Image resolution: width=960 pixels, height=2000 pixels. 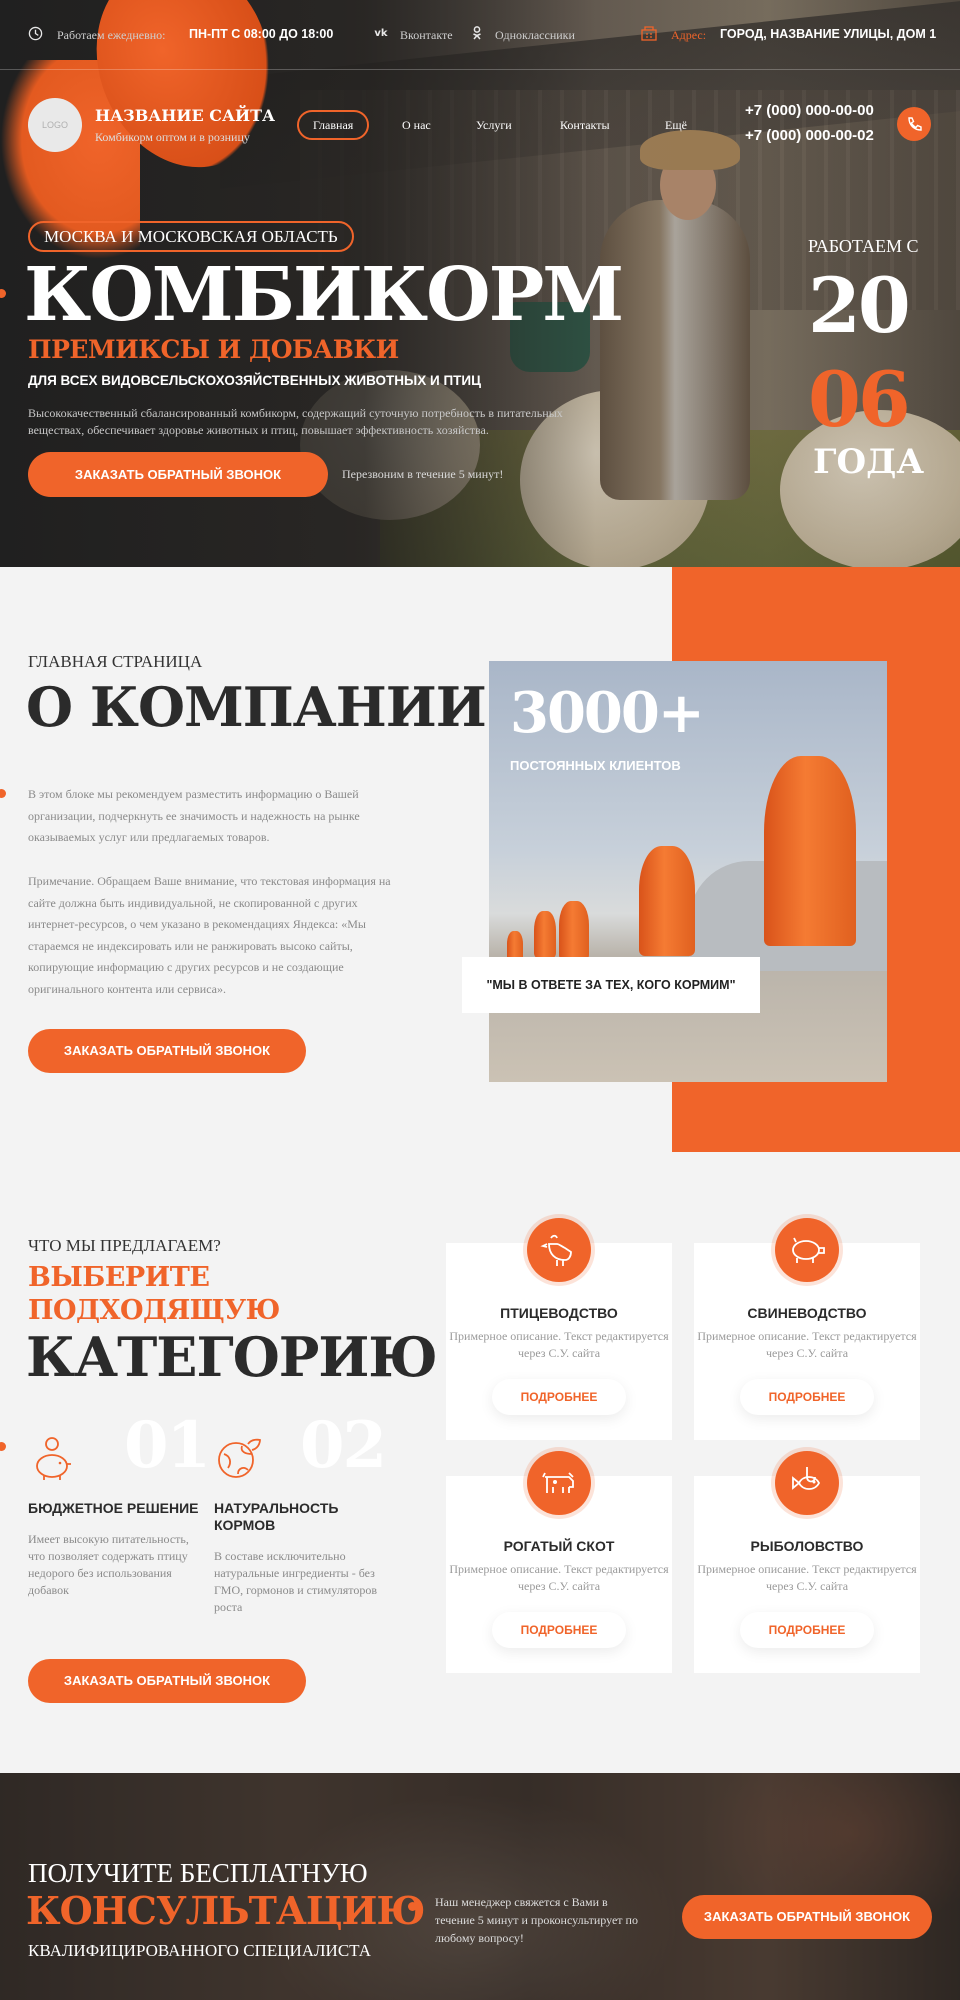 I want to click on hours-value: ПН-ПТ С 08:00 ДО 18:00, so click(x=261, y=34).